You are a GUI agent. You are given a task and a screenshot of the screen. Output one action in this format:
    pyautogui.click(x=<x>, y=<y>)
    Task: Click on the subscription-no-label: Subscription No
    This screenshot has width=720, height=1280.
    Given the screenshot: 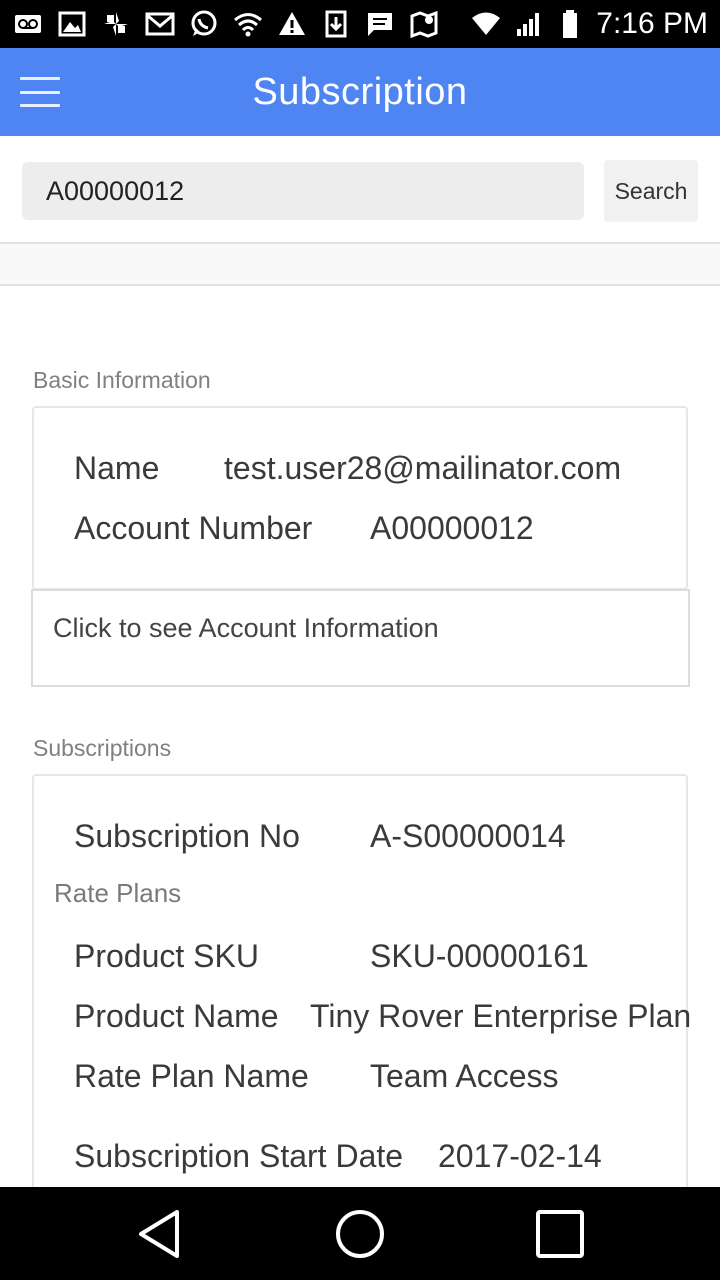 What is the action you would take?
    pyautogui.click(x=187, y=836)
    